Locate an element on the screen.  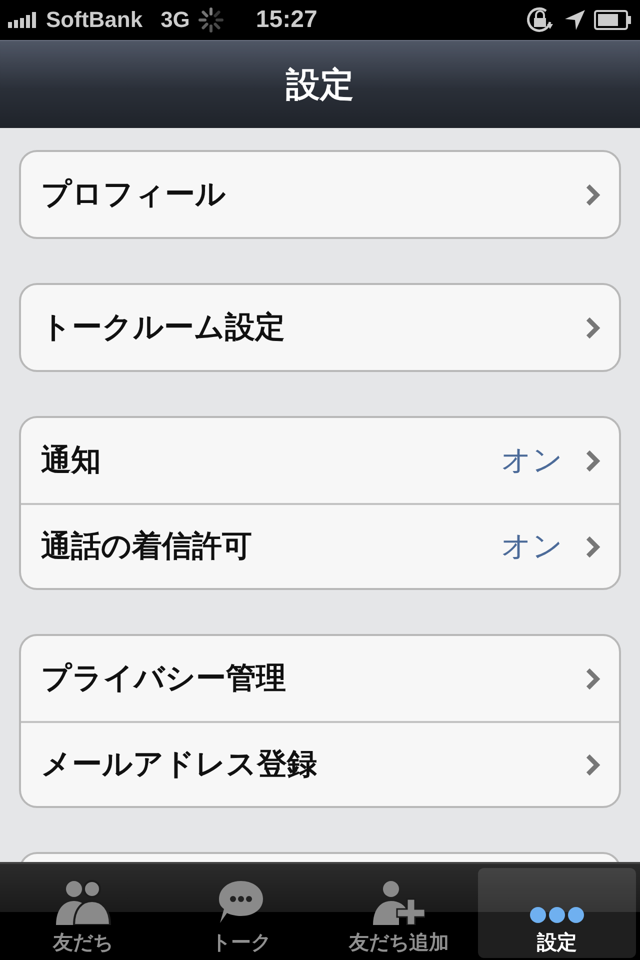
row-label: 通話の着信許可 is located at coordinates (147, 547).